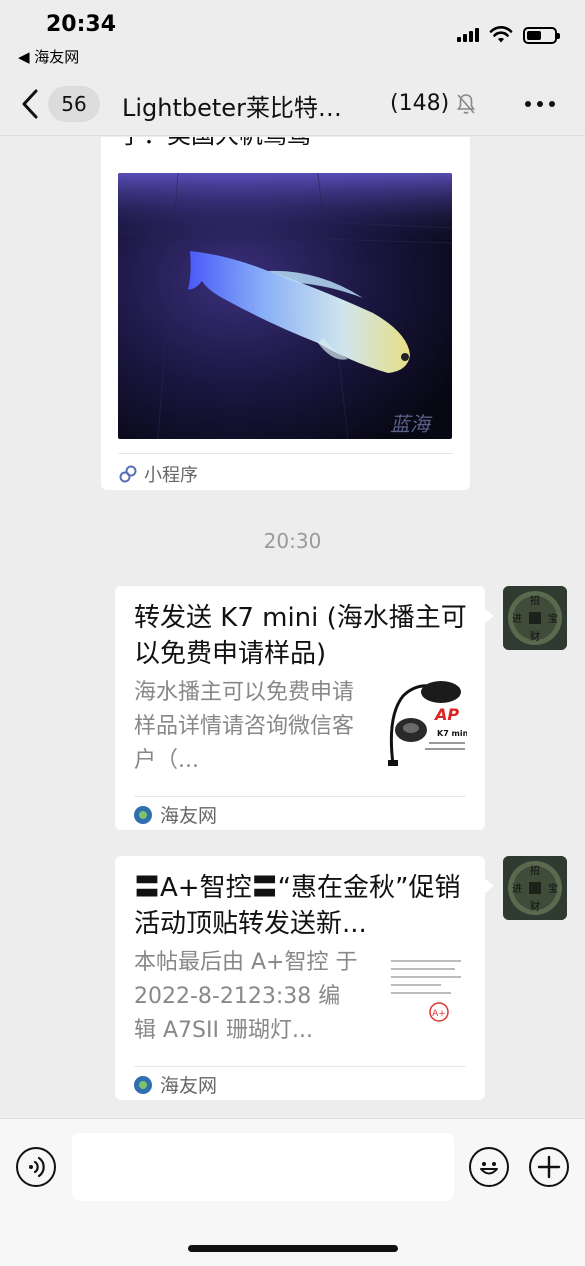 The width and height of the screenshot is (585, 1266). What do you see at coordinates (452, 733) in the screenshot?
I see `thumbnail-model-text: K7 mini` at bounding box center [452, 733].